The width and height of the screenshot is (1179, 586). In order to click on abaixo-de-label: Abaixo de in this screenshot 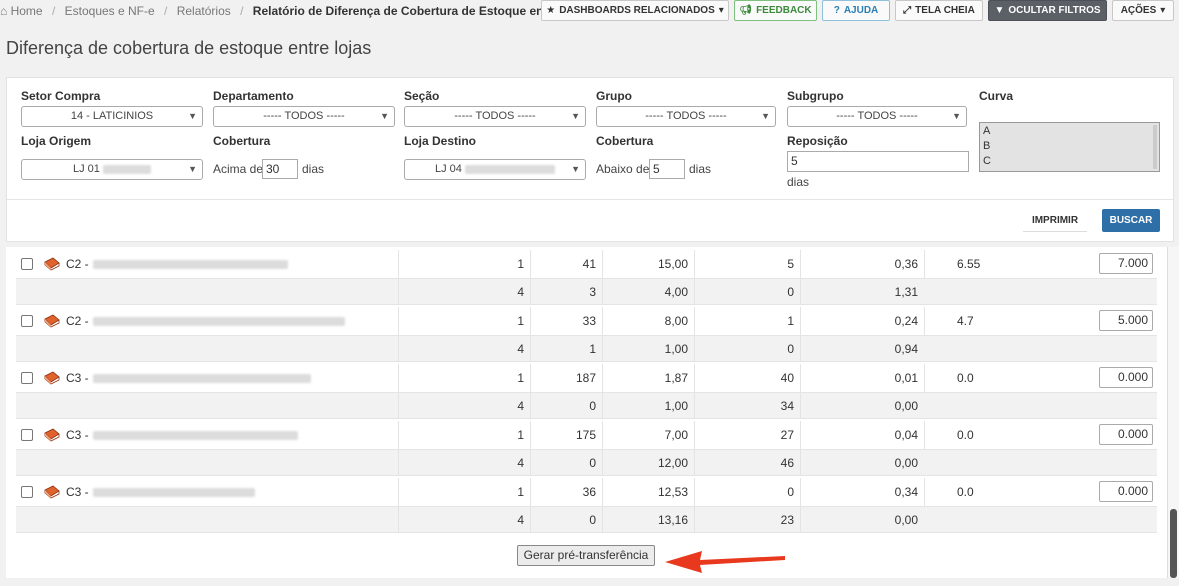, I will do `click(623, 169)`.